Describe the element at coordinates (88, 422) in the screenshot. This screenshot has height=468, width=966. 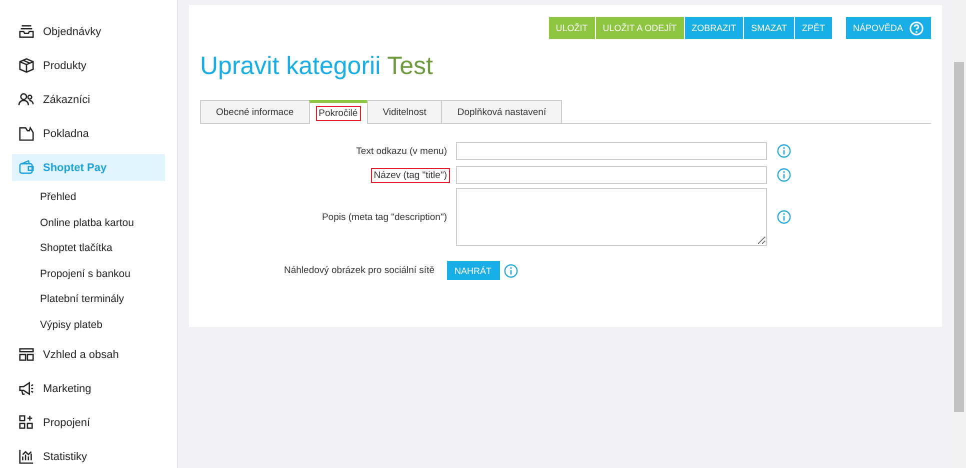
I see `sidebar-item: Propojení` at that location.